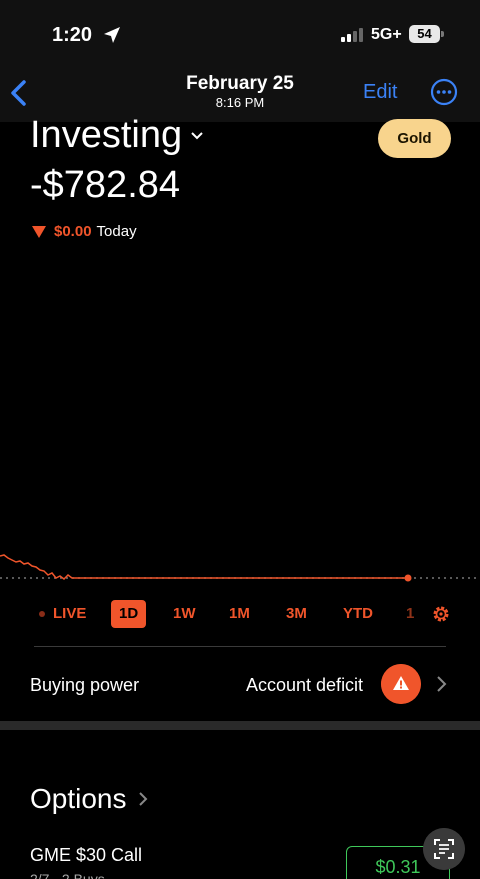 The image size is (480, 879). Describe the element at coordinates (414, 138) in the screenshot. I see `gold-button: Gold` at that location.